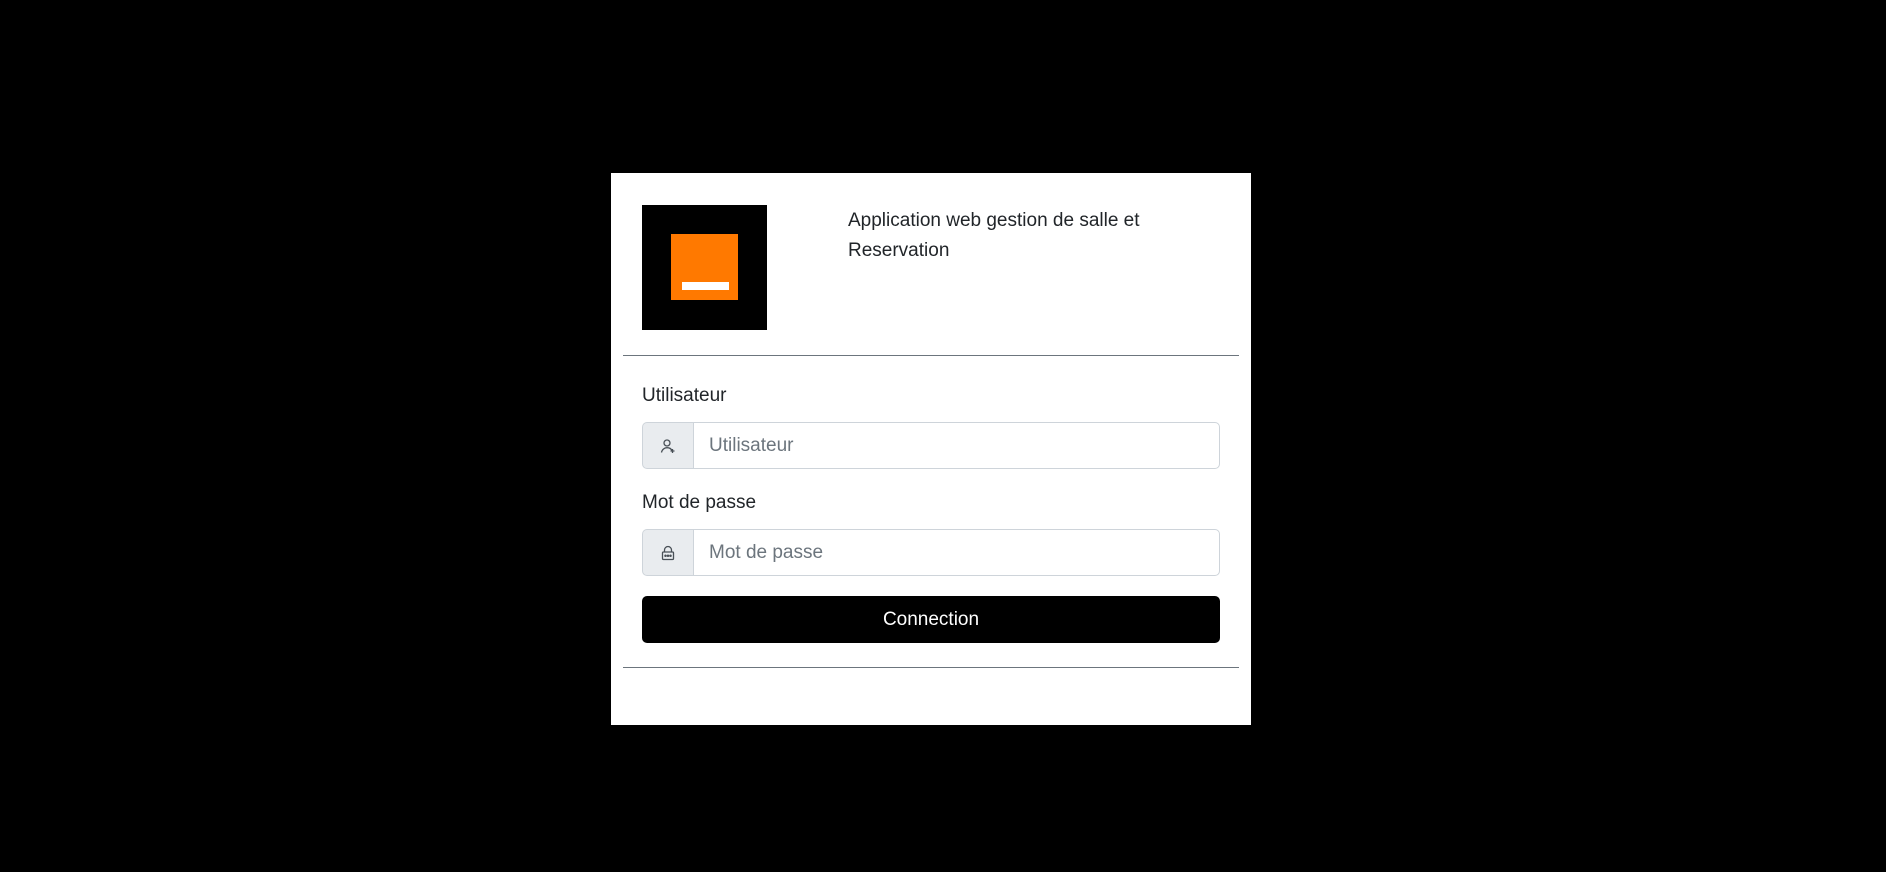 The image size is (1886, 872). What do you see at coordinates (956, 445) in the screenshot?
I see `username-input` at bounding box center [956, 445].